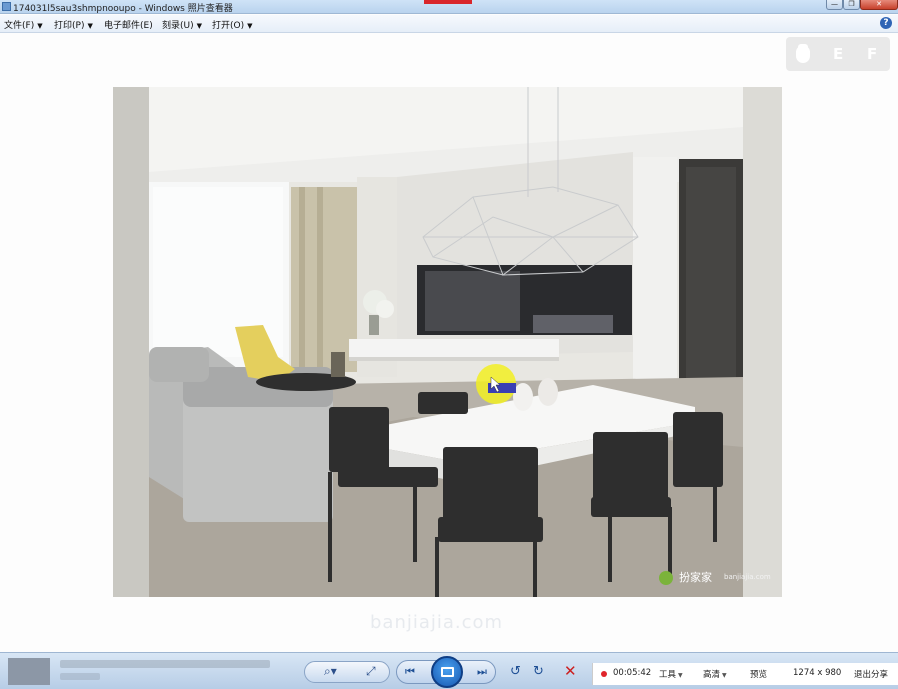 This screenshot has width=898, height=689. I want to click on menu-file: 文件(F) ▼, so click(23, 24).